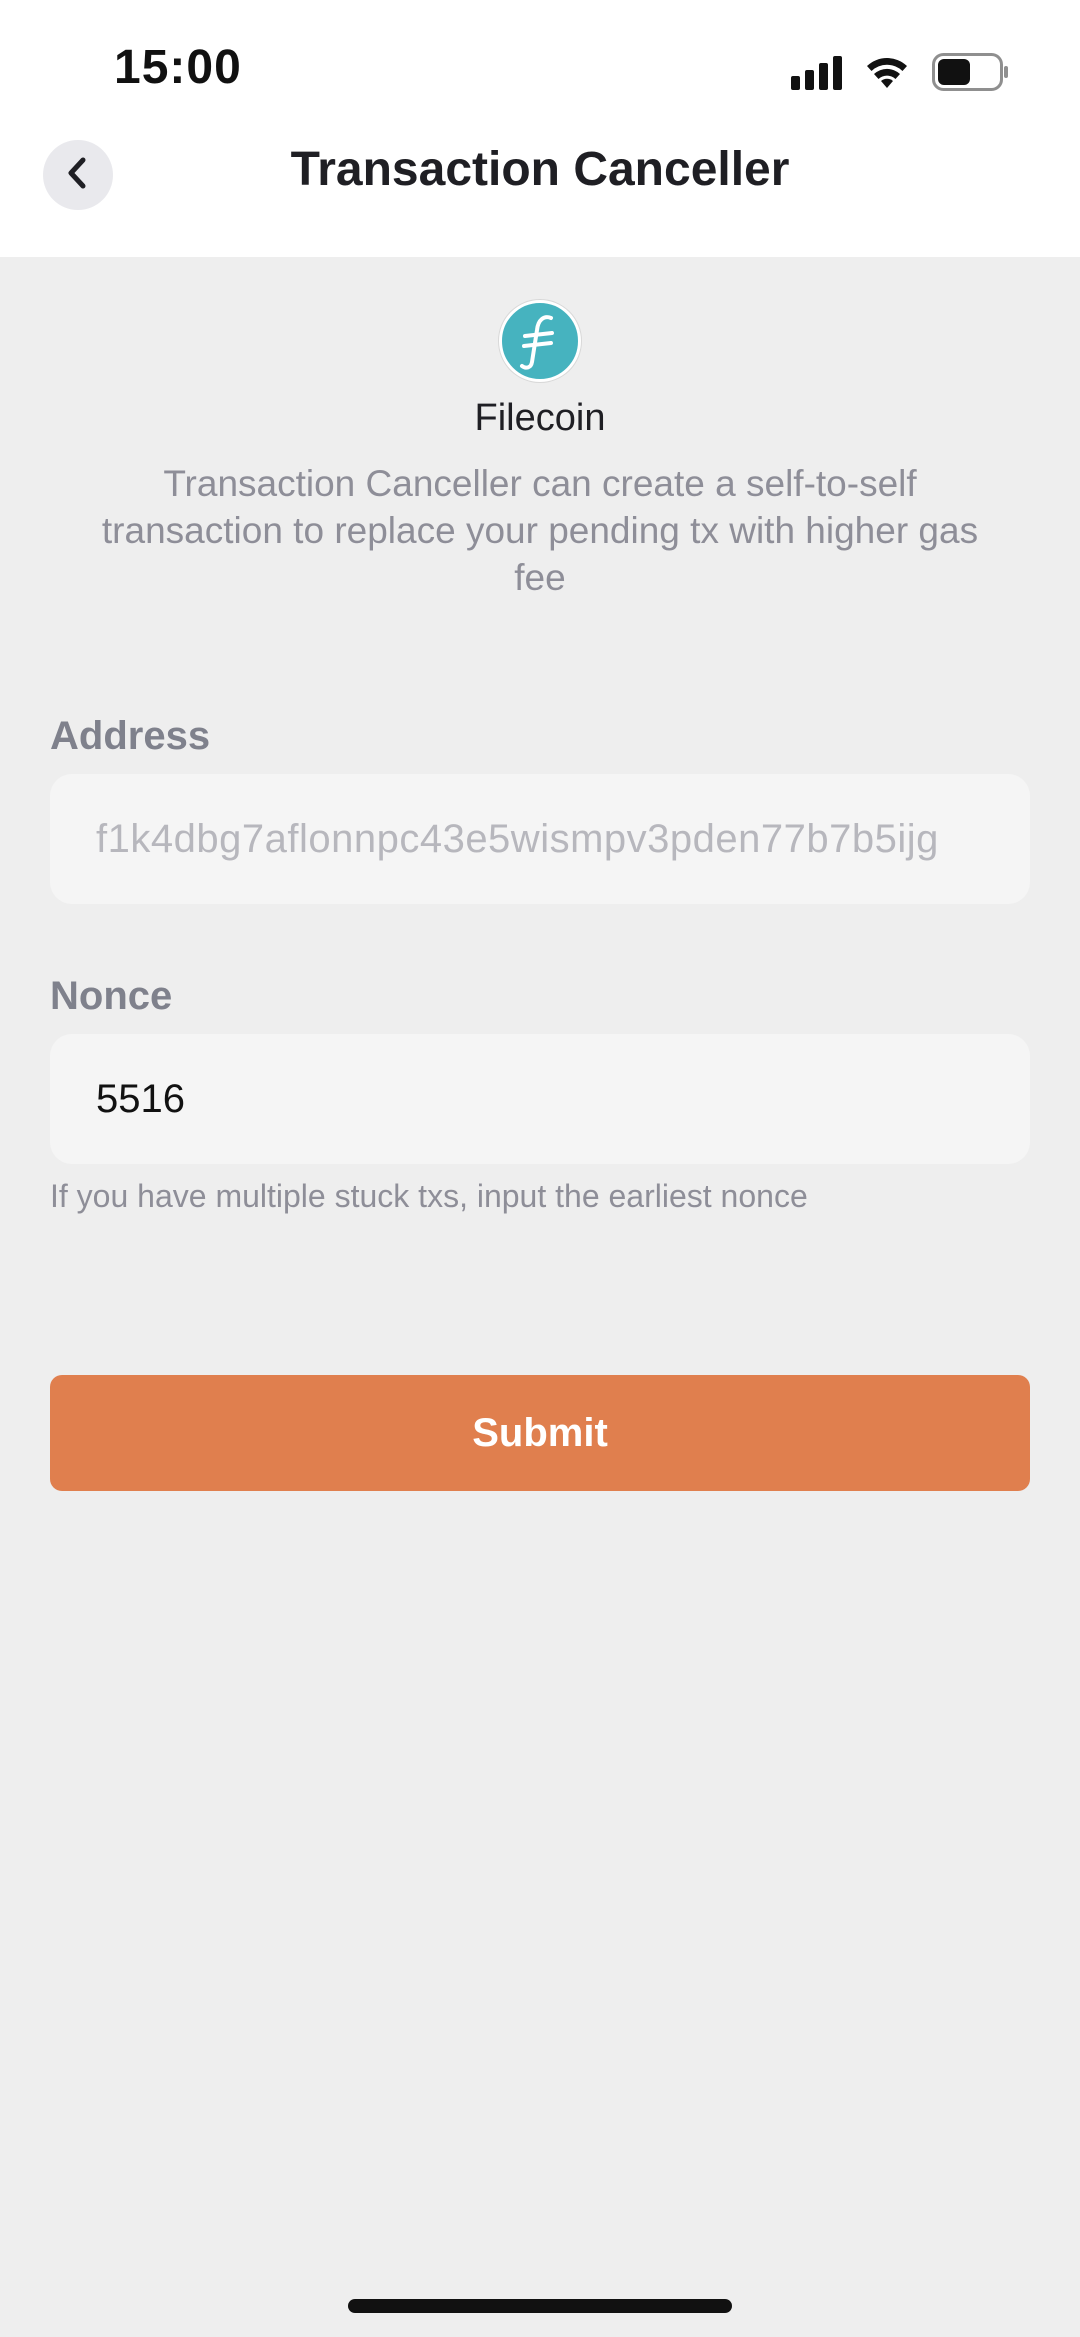  What do you see at coordinates (178, 67) in the screenshot?
I see `status-time: 15:00` at bounding box center [178, 67].